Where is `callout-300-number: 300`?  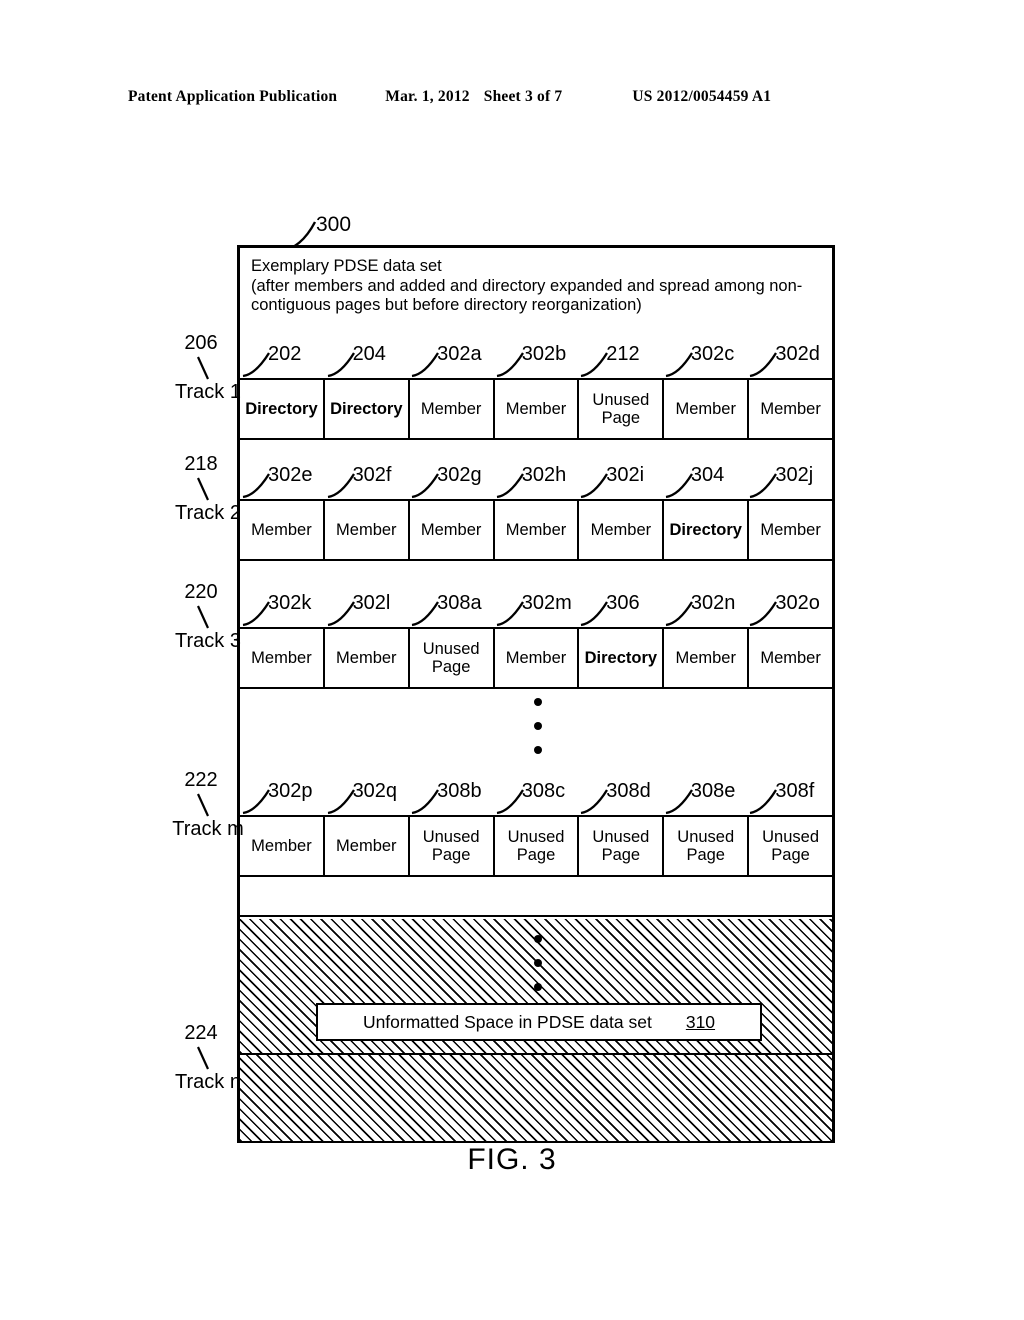
callout-300-number: 300 is located at coordinates (334, 224).